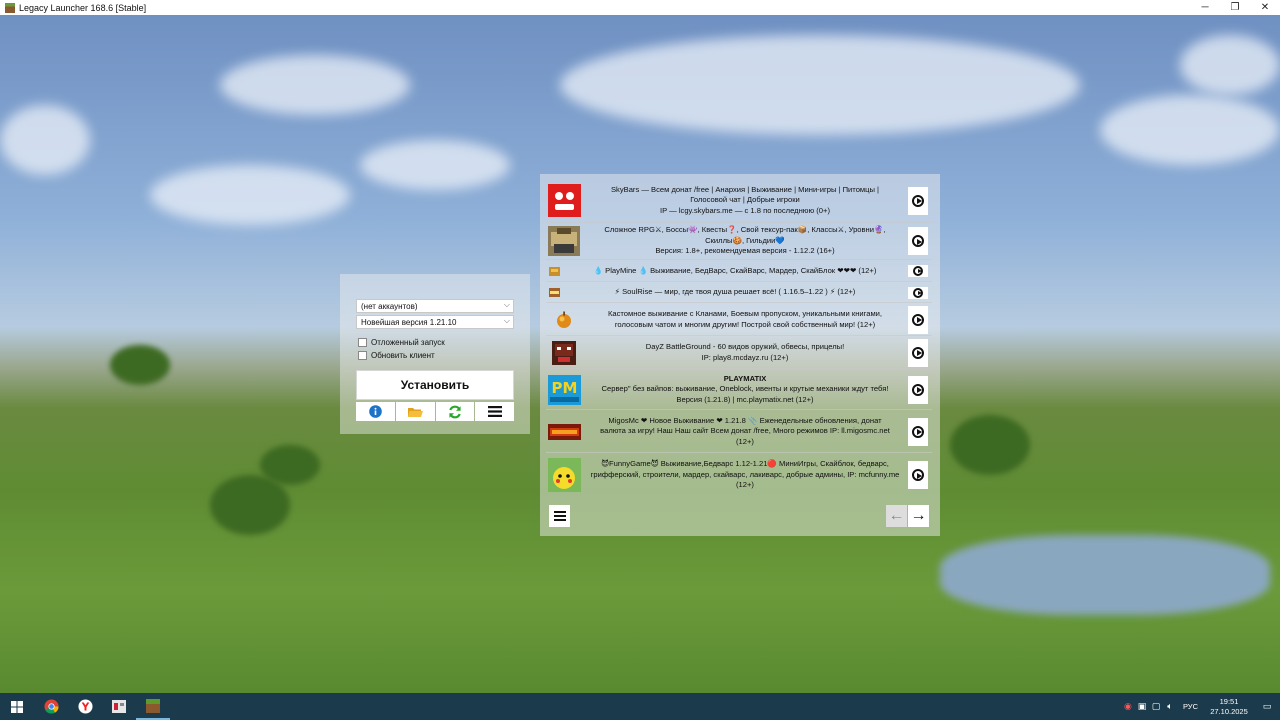 The height and width of the screenshot is (720, 1280). What do you see at coordinates (1235, 7) in the screenshot?
I see `maximize-button: ❐` at bounding box center [1235, 7].